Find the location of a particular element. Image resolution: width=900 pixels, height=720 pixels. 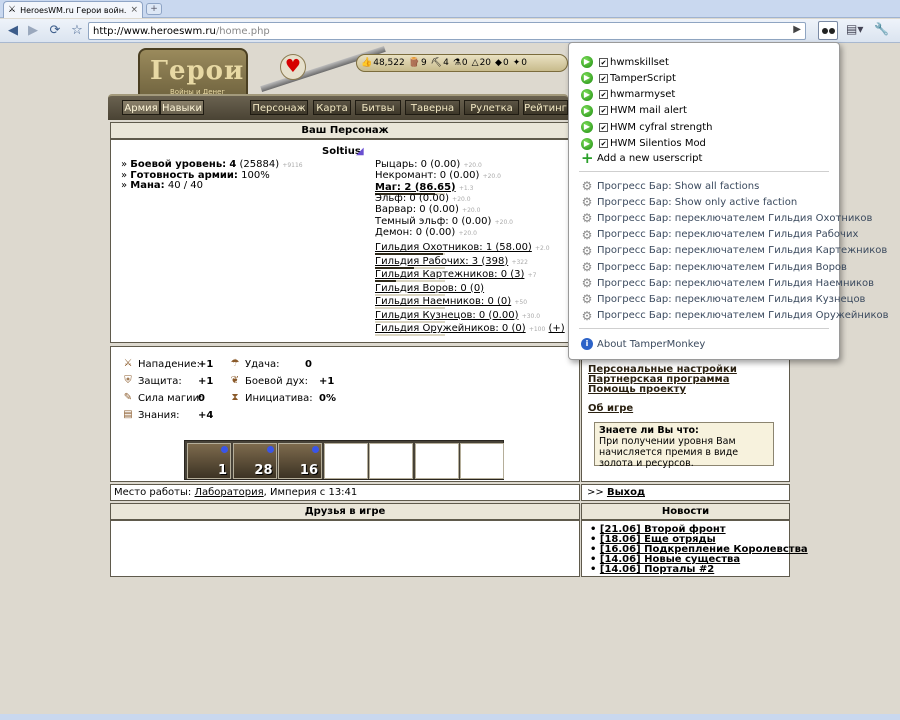

go-arrow-icon: ▶ is located at coordinates (797, 29).